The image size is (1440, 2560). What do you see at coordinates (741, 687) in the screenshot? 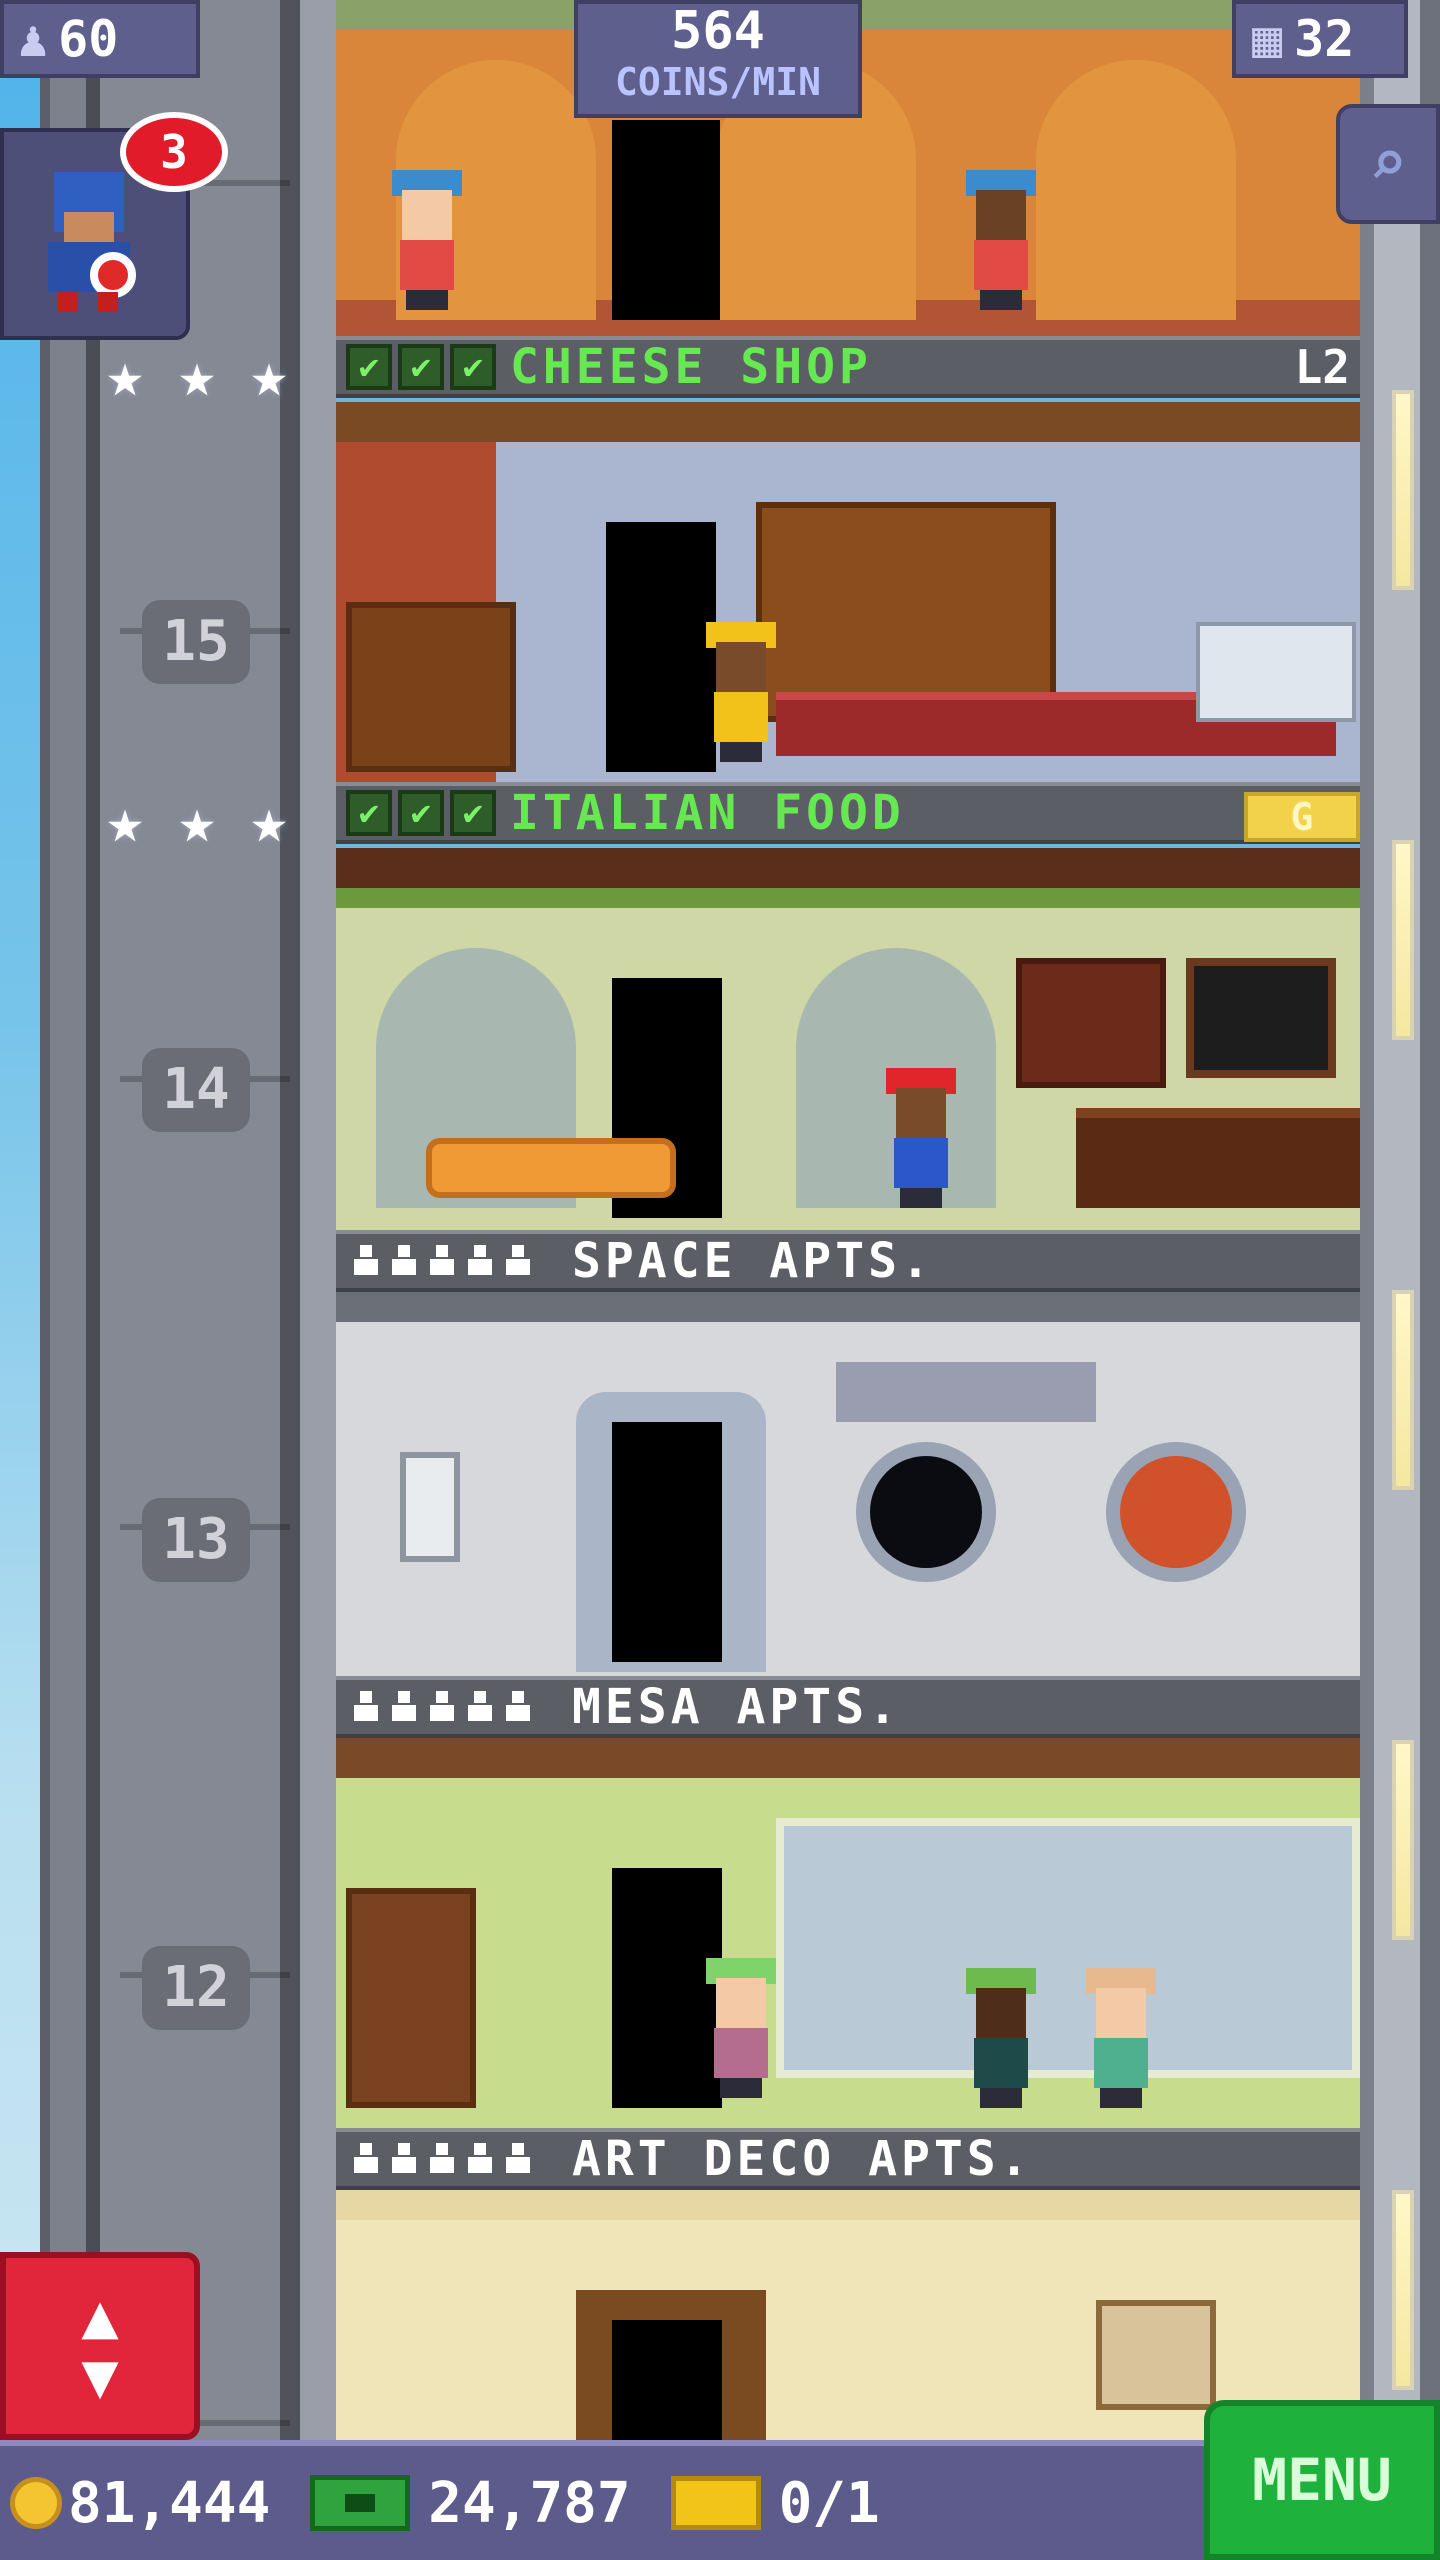
I see `shop-worker` at bounding box center [741, 687].